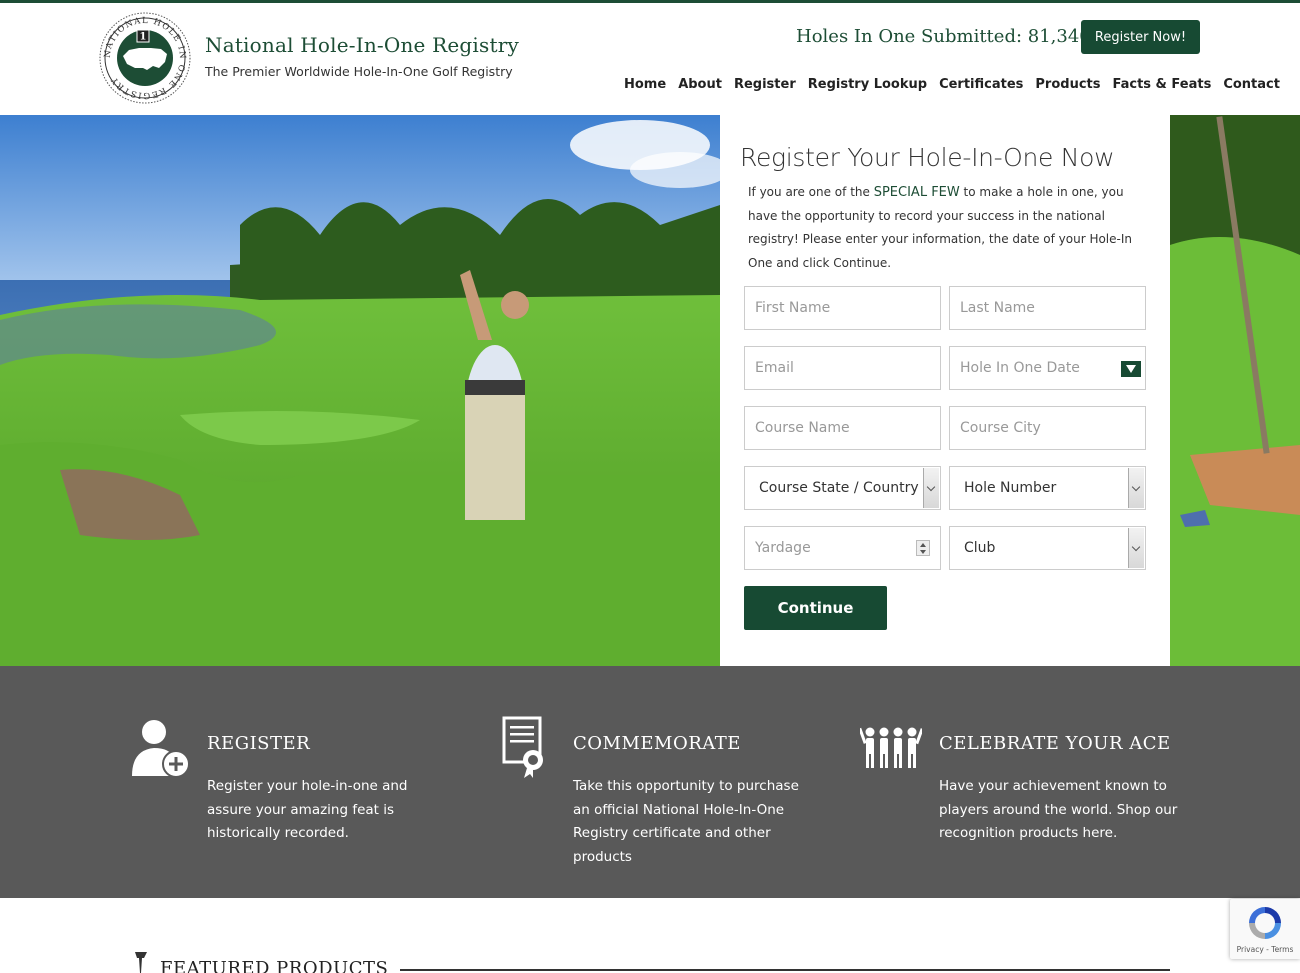 This screenshot has height=973, width=1300. I want to click on course-state-value: Course State / Country, so click(839, 488).